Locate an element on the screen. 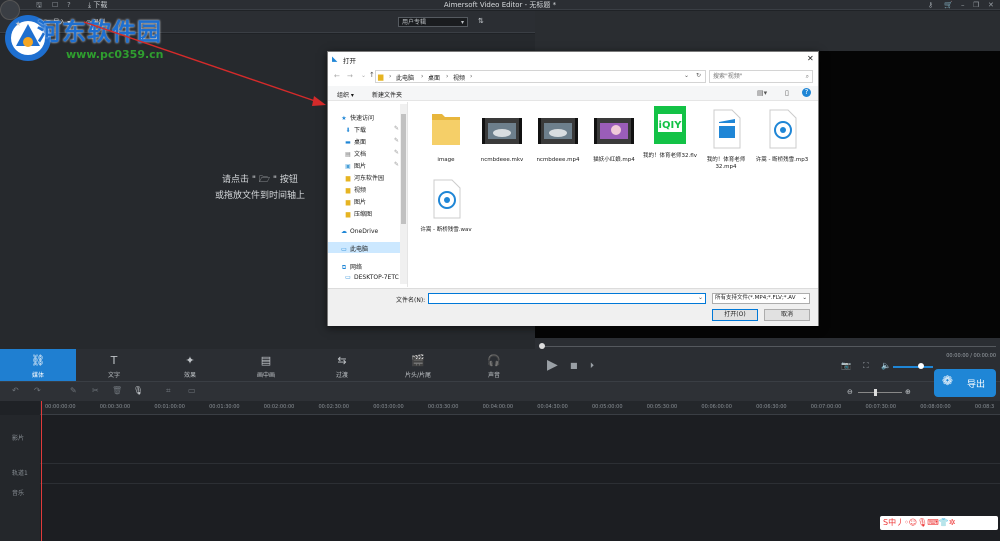 The width and height of the screenshot is (1000, 541). file-item: ncmbdeee.mkv is located at coordinates (502, 136).